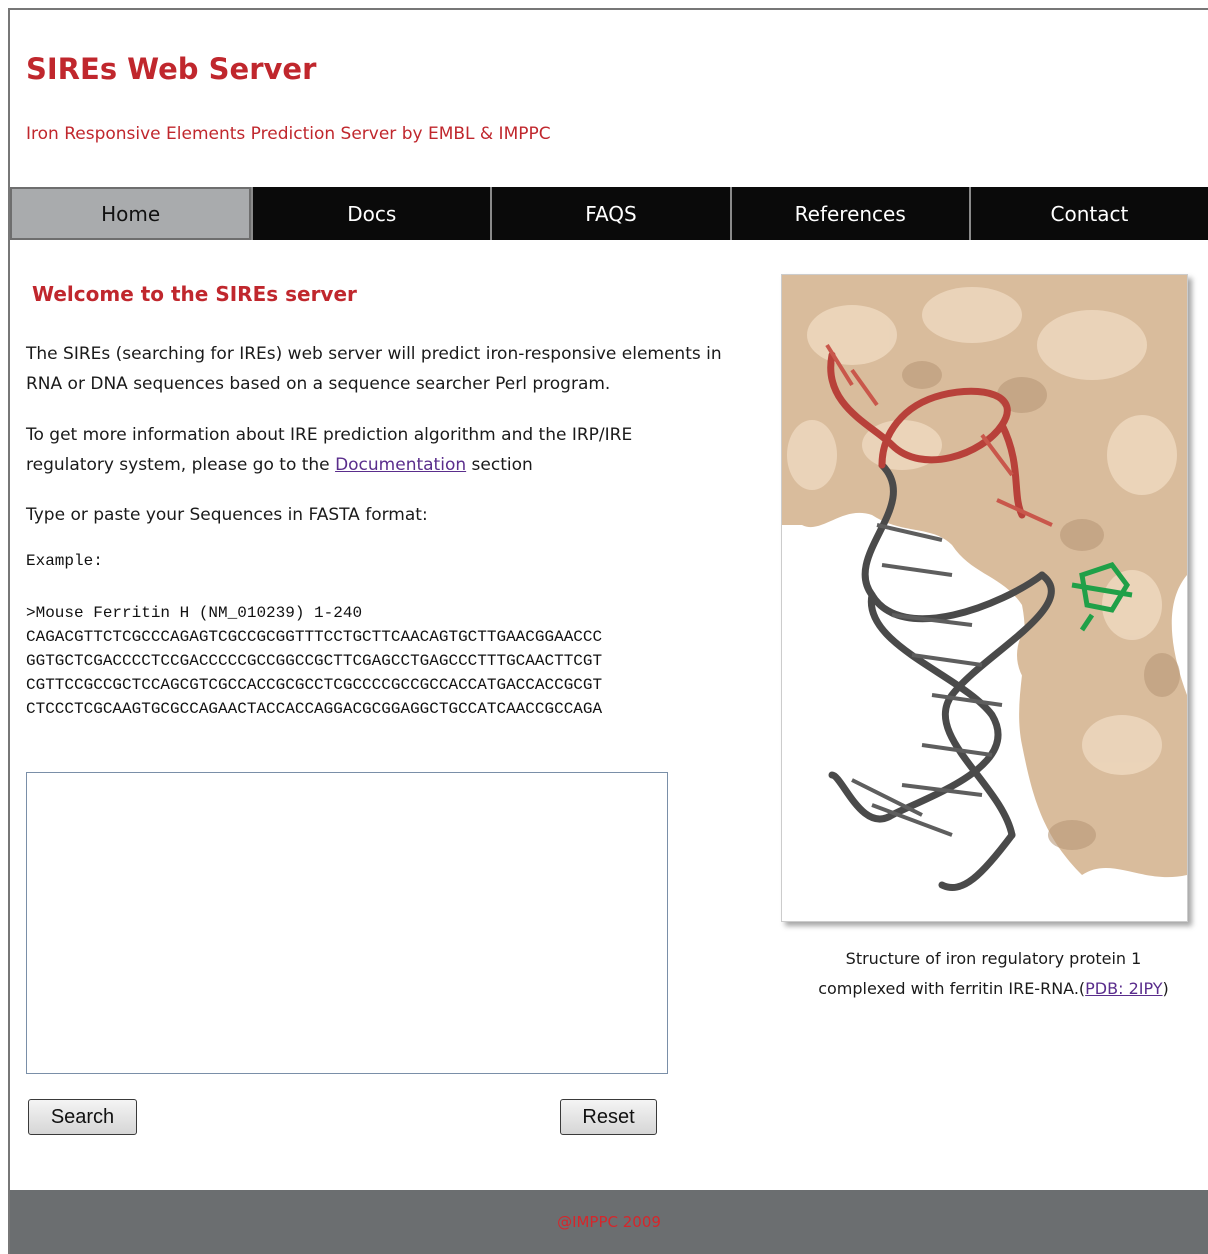 The width and height of the screenshot is (1208, 1254). Describe the element at coordinates (371, 213) in the screenshot. I see `nav-item-docs: Docs` at that location.